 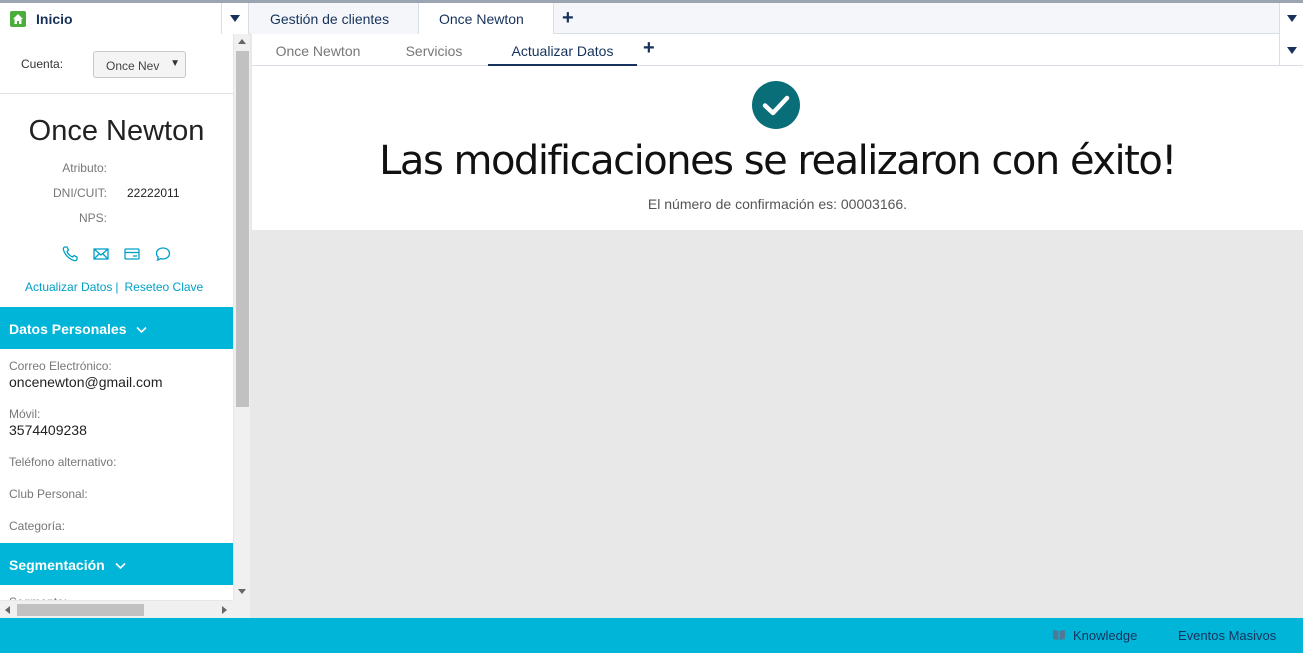 I want to click on segmentation-section-header: Segmentación, so click(x=116, y=564).